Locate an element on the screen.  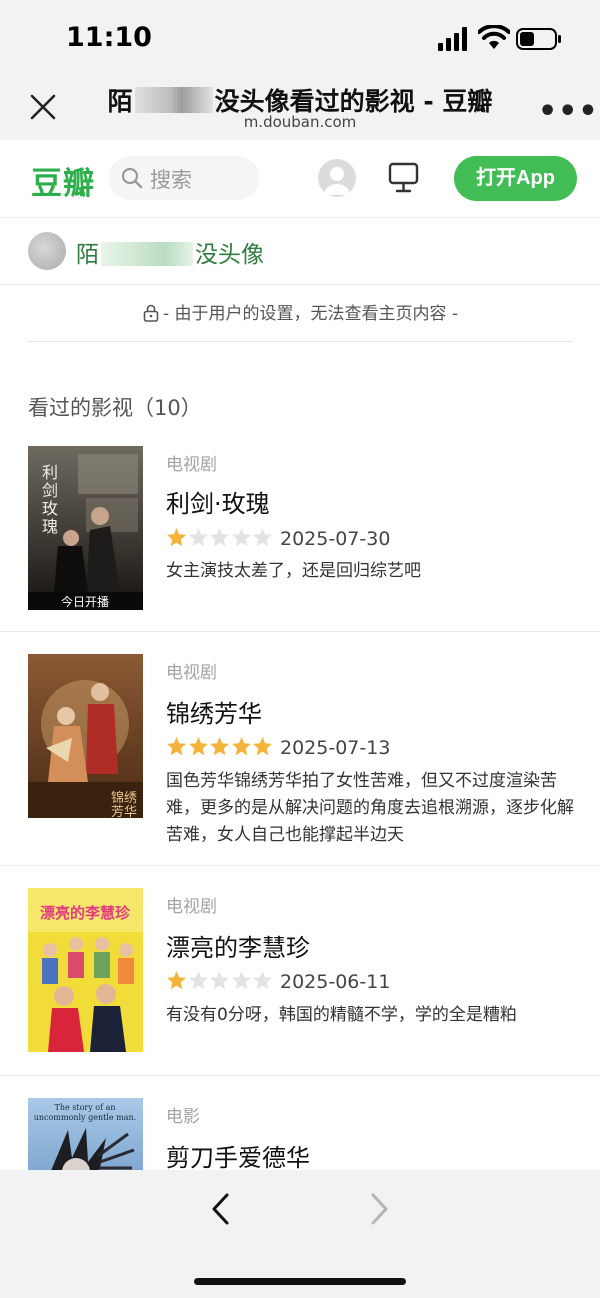
forward-arrow-icon is located at coordinates (379, 1209).